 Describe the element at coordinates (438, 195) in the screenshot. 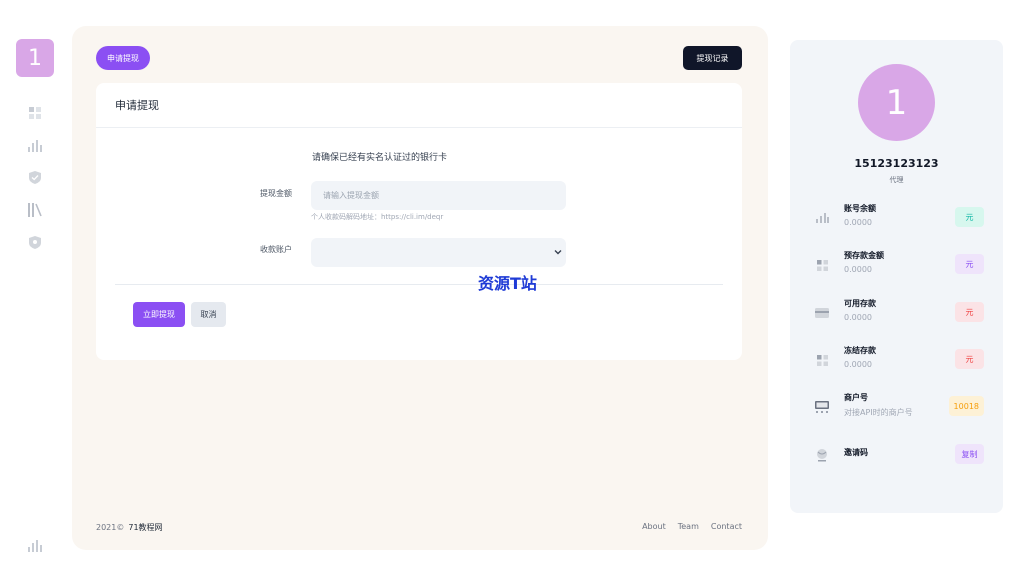

I see `amount-input: 请输入提现金额` at that location.